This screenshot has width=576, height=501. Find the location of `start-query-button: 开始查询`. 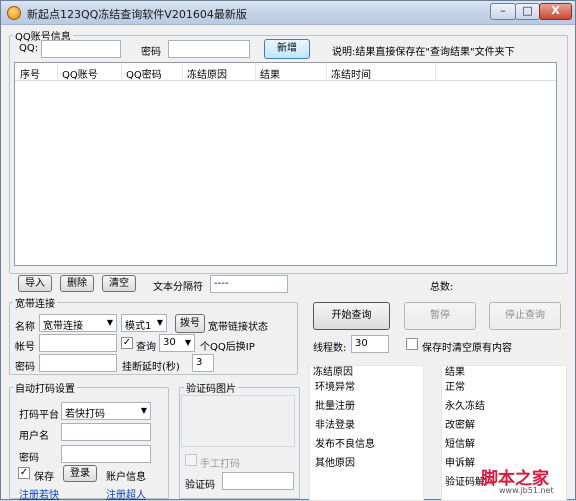

start-query-button: 开始查询 is located at coordinates (351, 316).